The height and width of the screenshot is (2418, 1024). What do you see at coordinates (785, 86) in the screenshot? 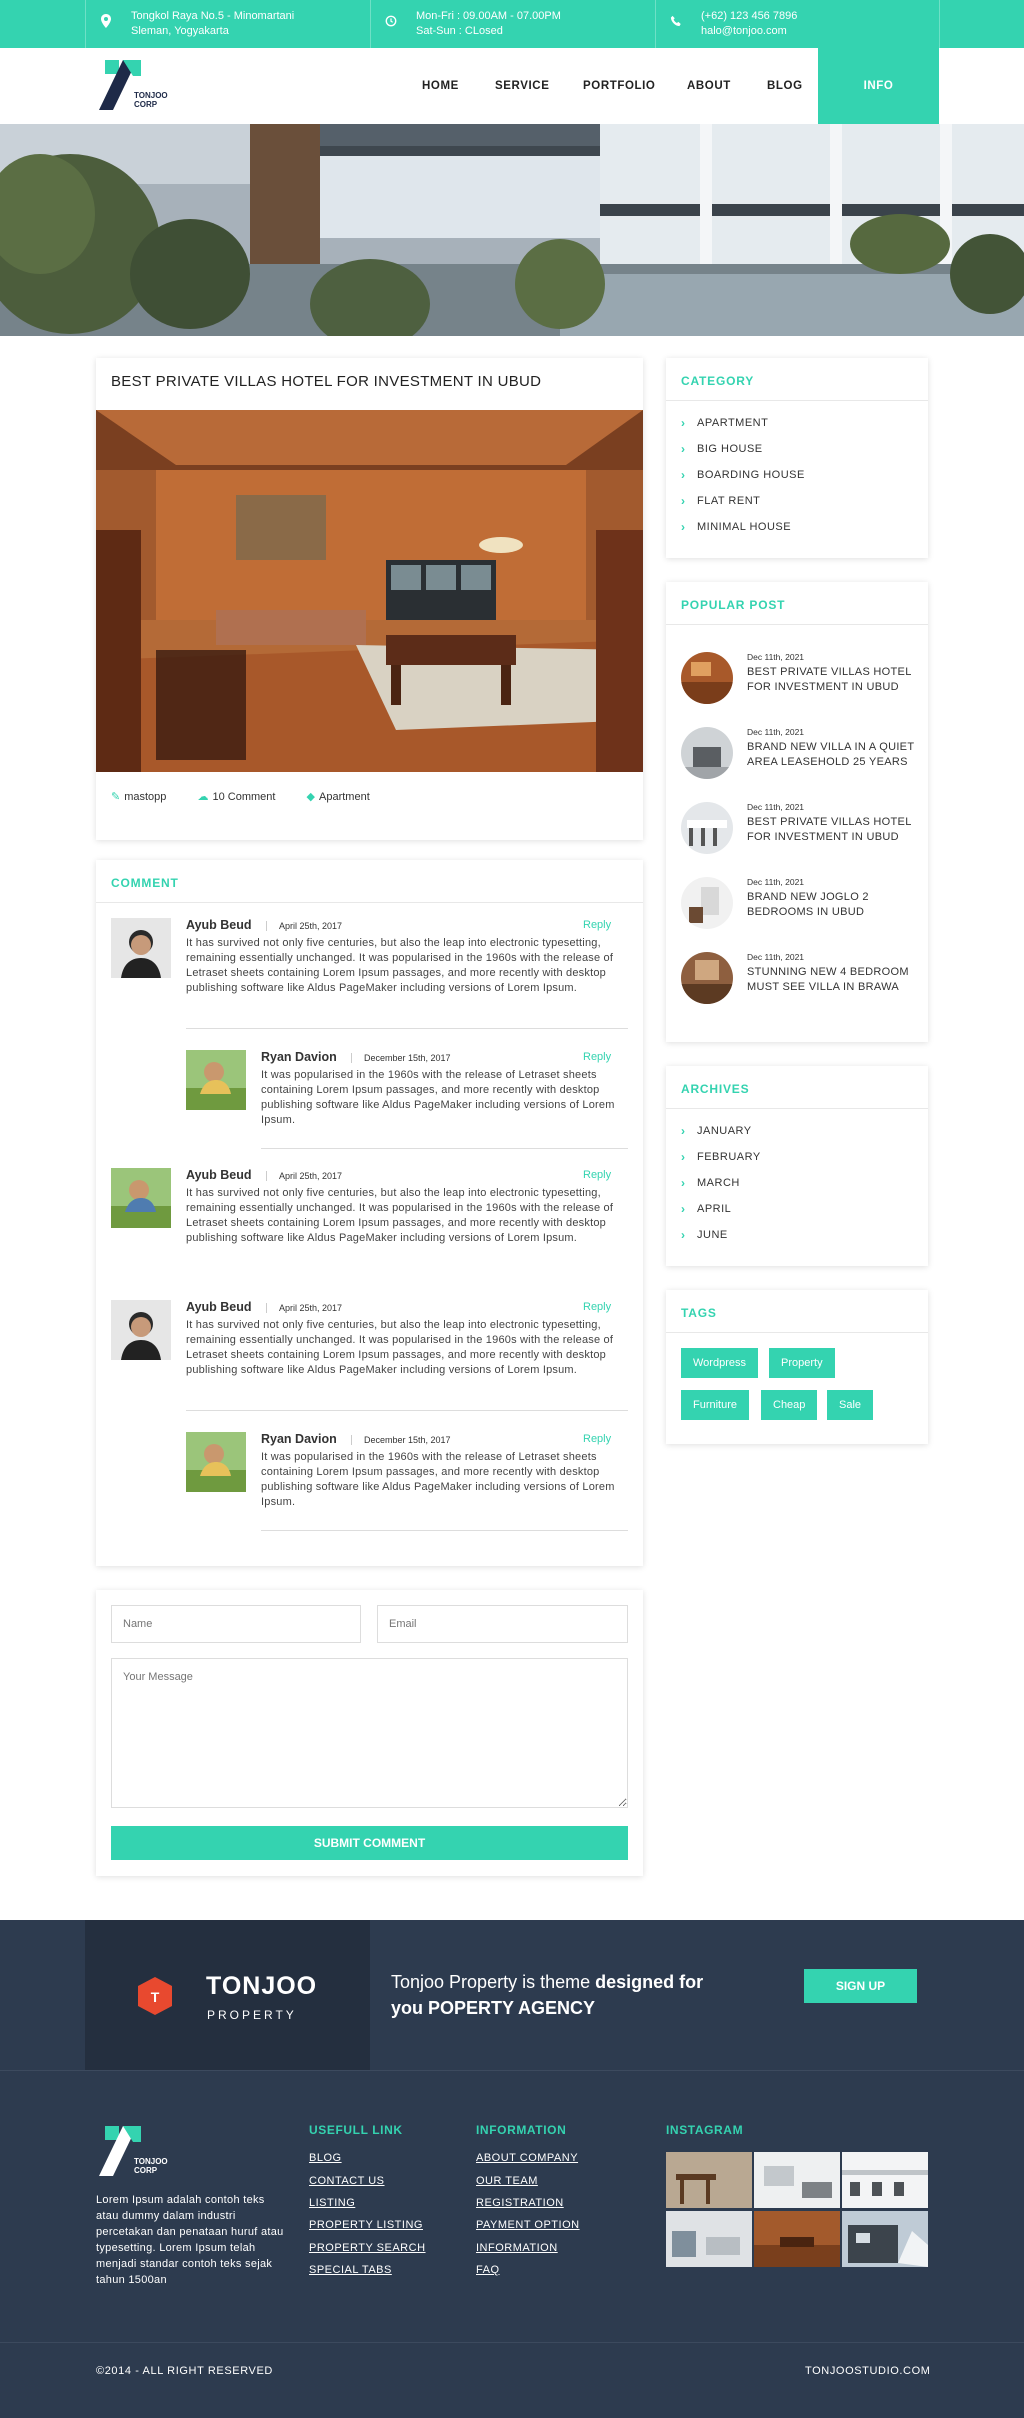
I see `nav-blog: BLOG` at bounding box center [785, 86].